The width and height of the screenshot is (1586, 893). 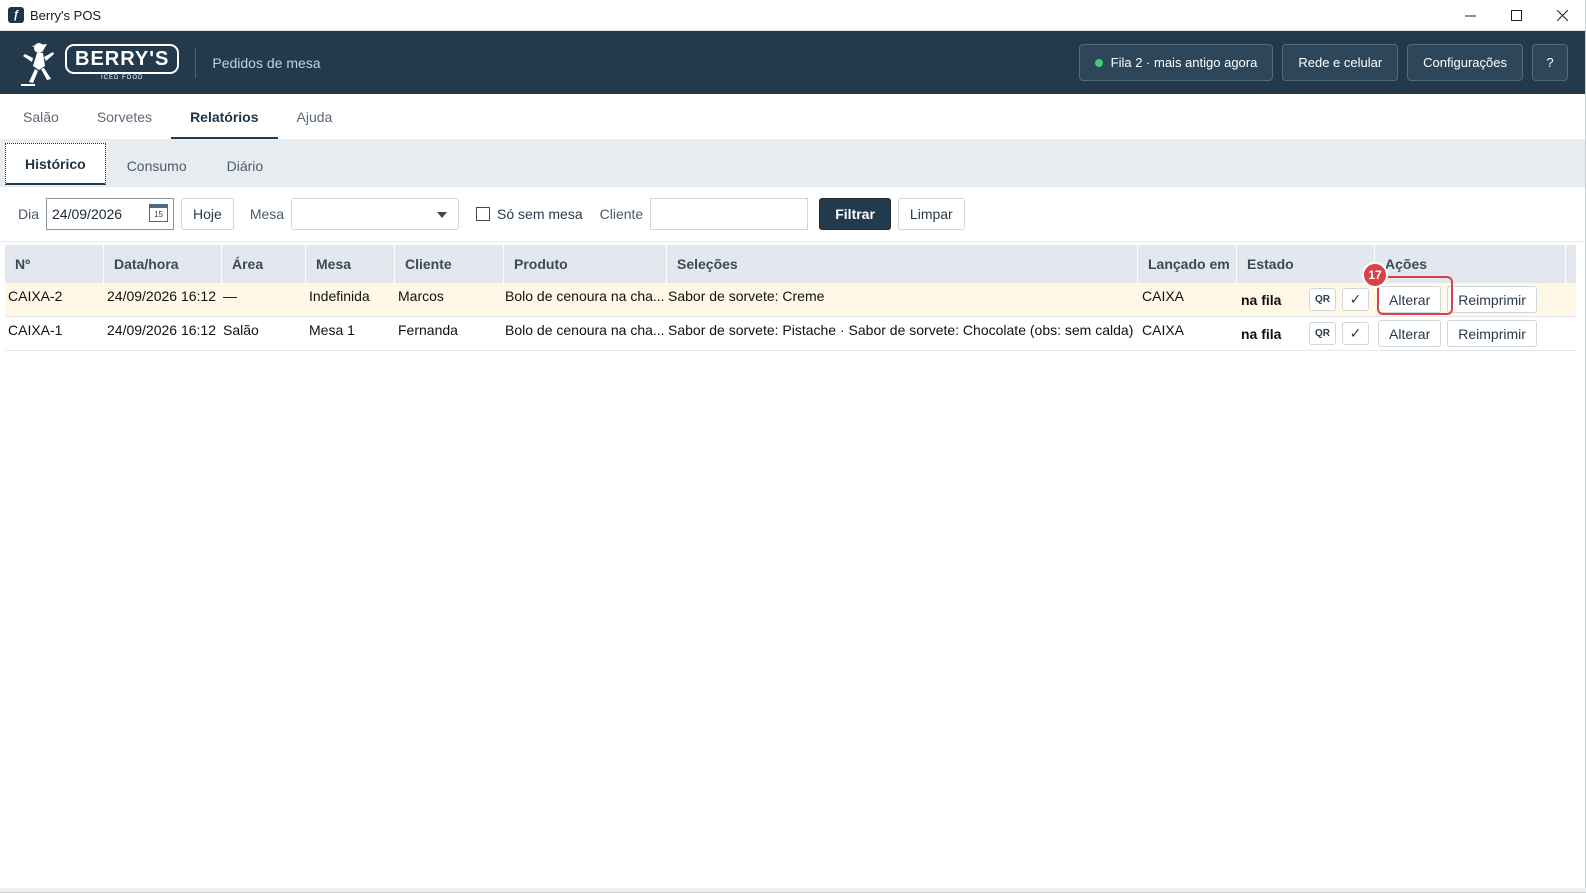 What do you see at coordinates (375, 214) in the screenshot?
I see `table-select` at bounding box center [375, 214].